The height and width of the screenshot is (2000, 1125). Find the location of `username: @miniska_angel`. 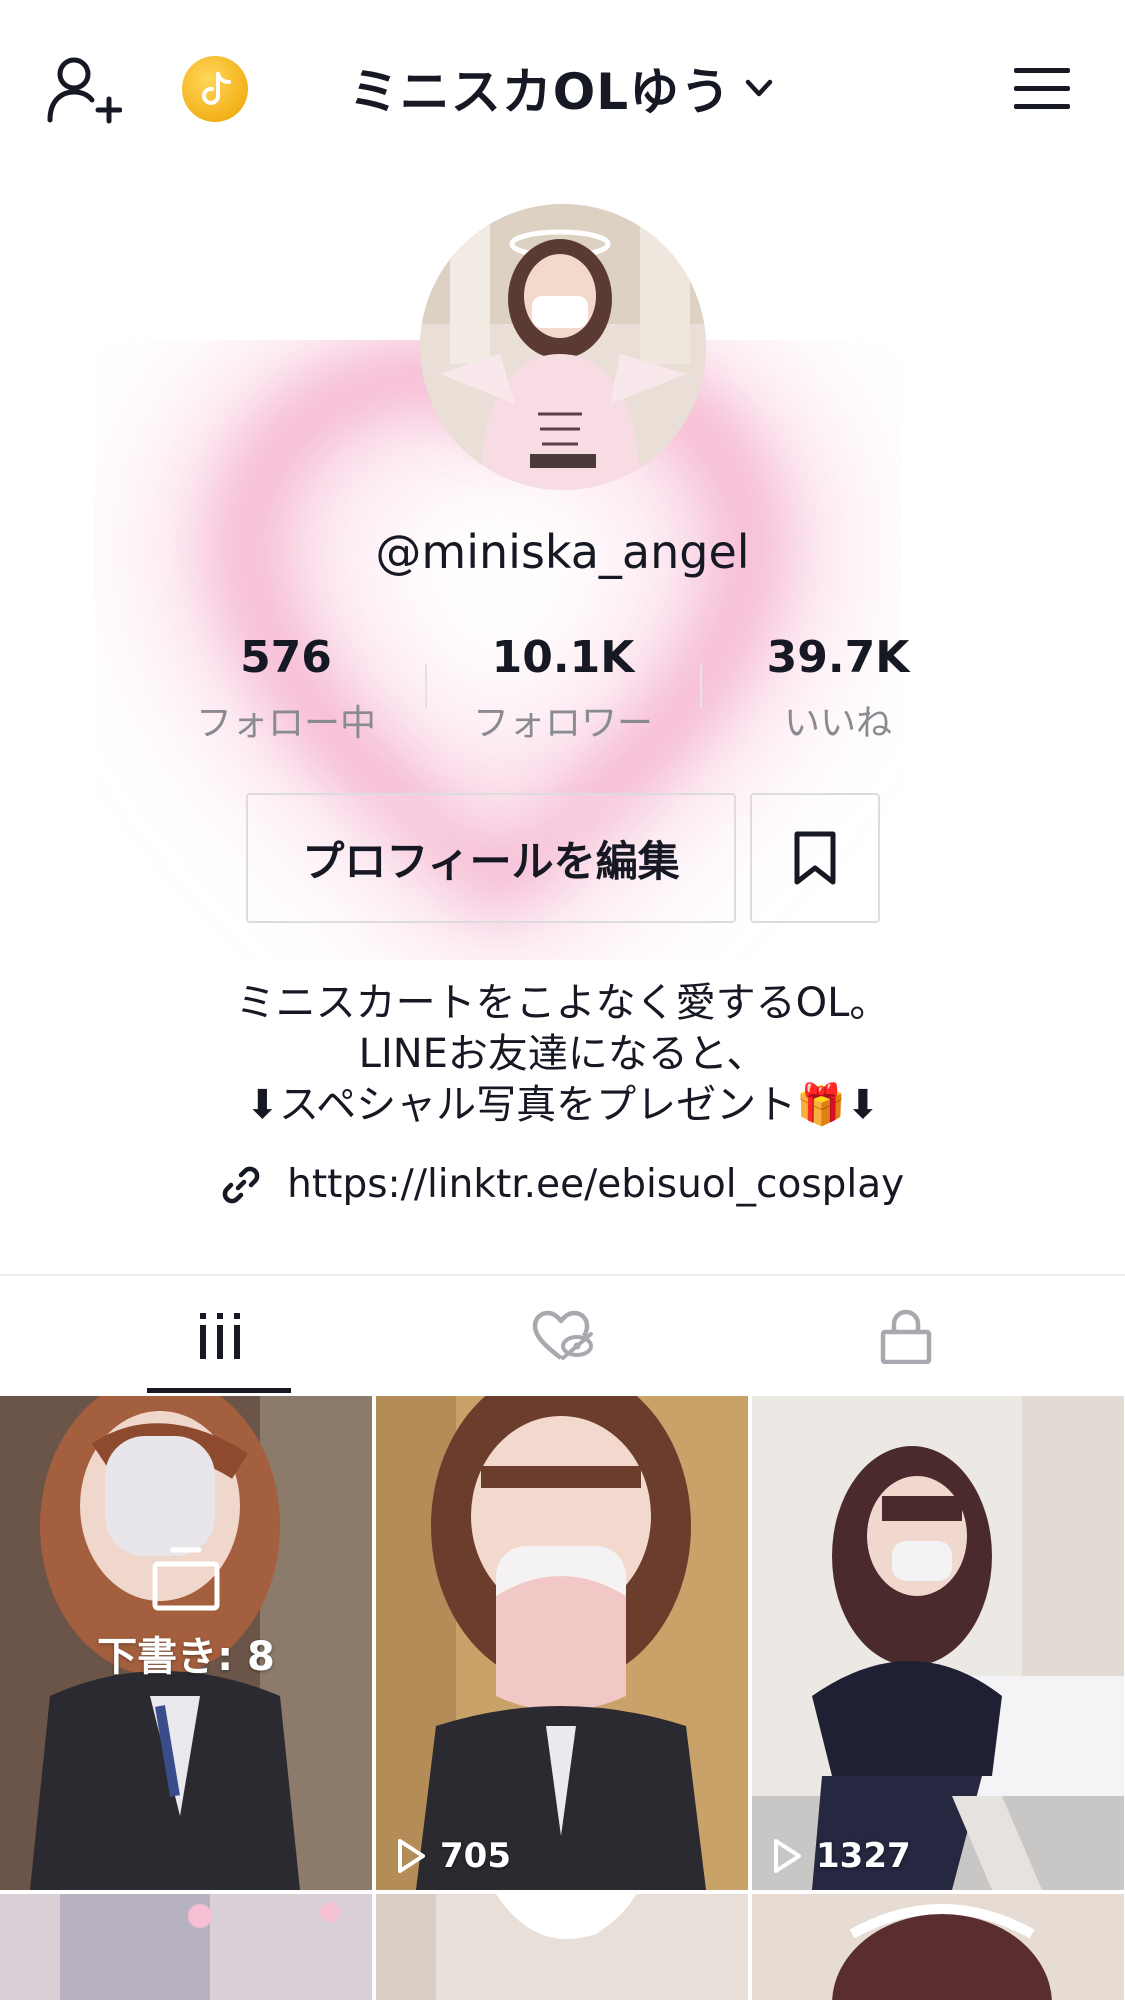

username: @miniska_angel is located at coordinates (562, 552).